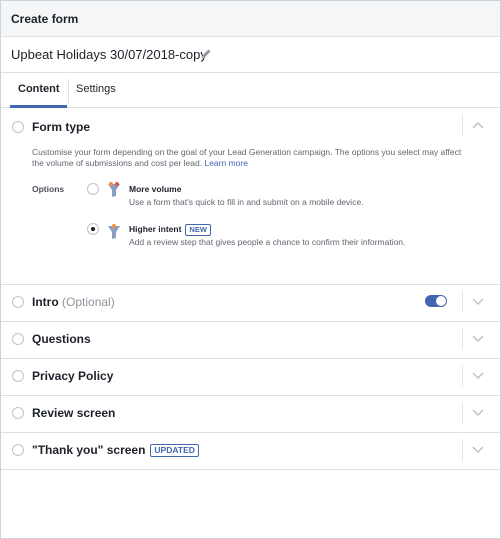 This screenshot has height=539, width=501. What do you see at coordinates (225, 163) in the screenshot?
I see `learn-more-link: Learn more` at bounding box center [225, 163].